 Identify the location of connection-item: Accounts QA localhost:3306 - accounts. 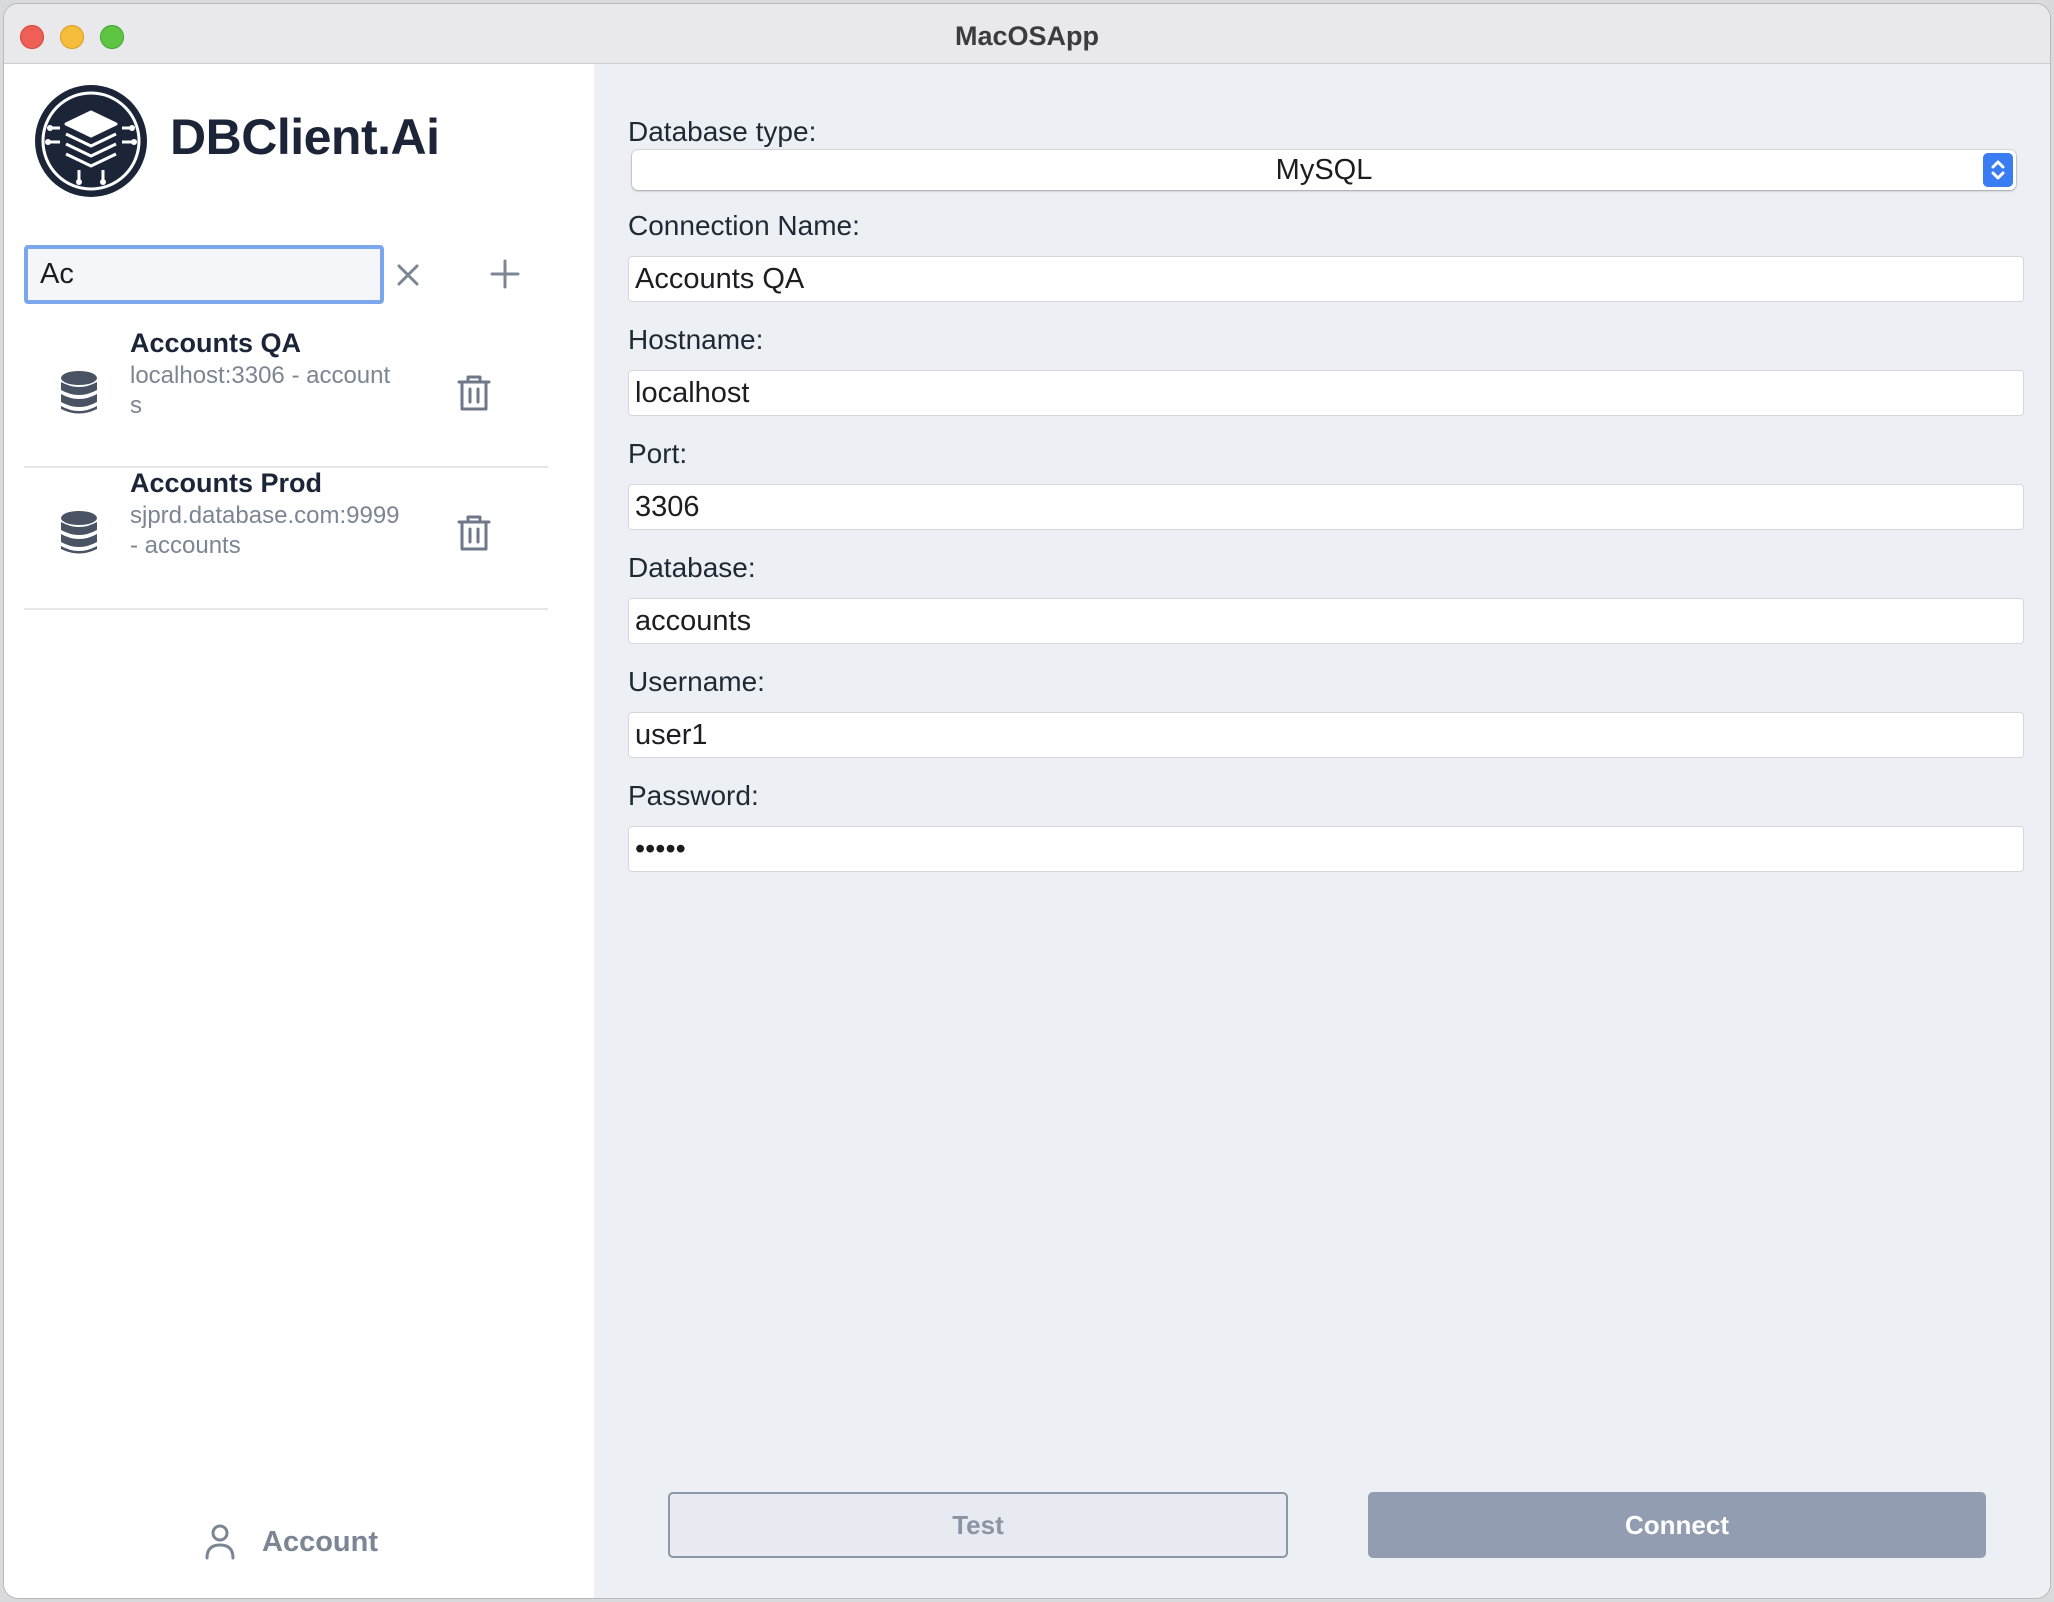
(286, 397).